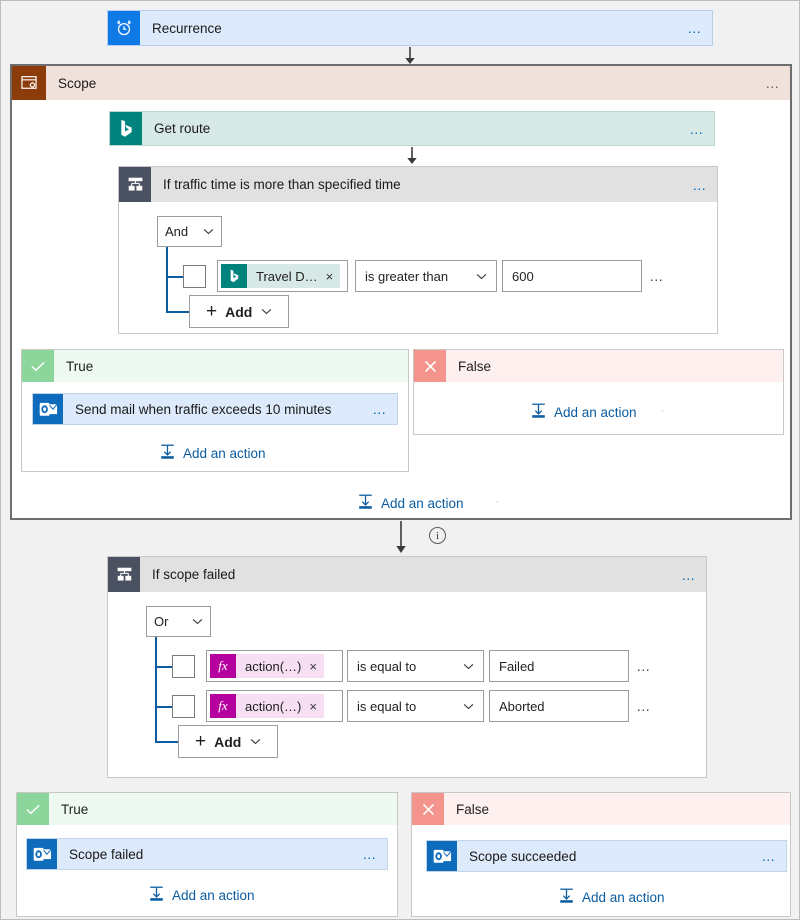 Image resolution: width=800 pixels, height=920 pixels. Describe the element at coordinates (595, 412) in the screenshot. I see `traffic-false-add-action-label: Add an action` at that location.